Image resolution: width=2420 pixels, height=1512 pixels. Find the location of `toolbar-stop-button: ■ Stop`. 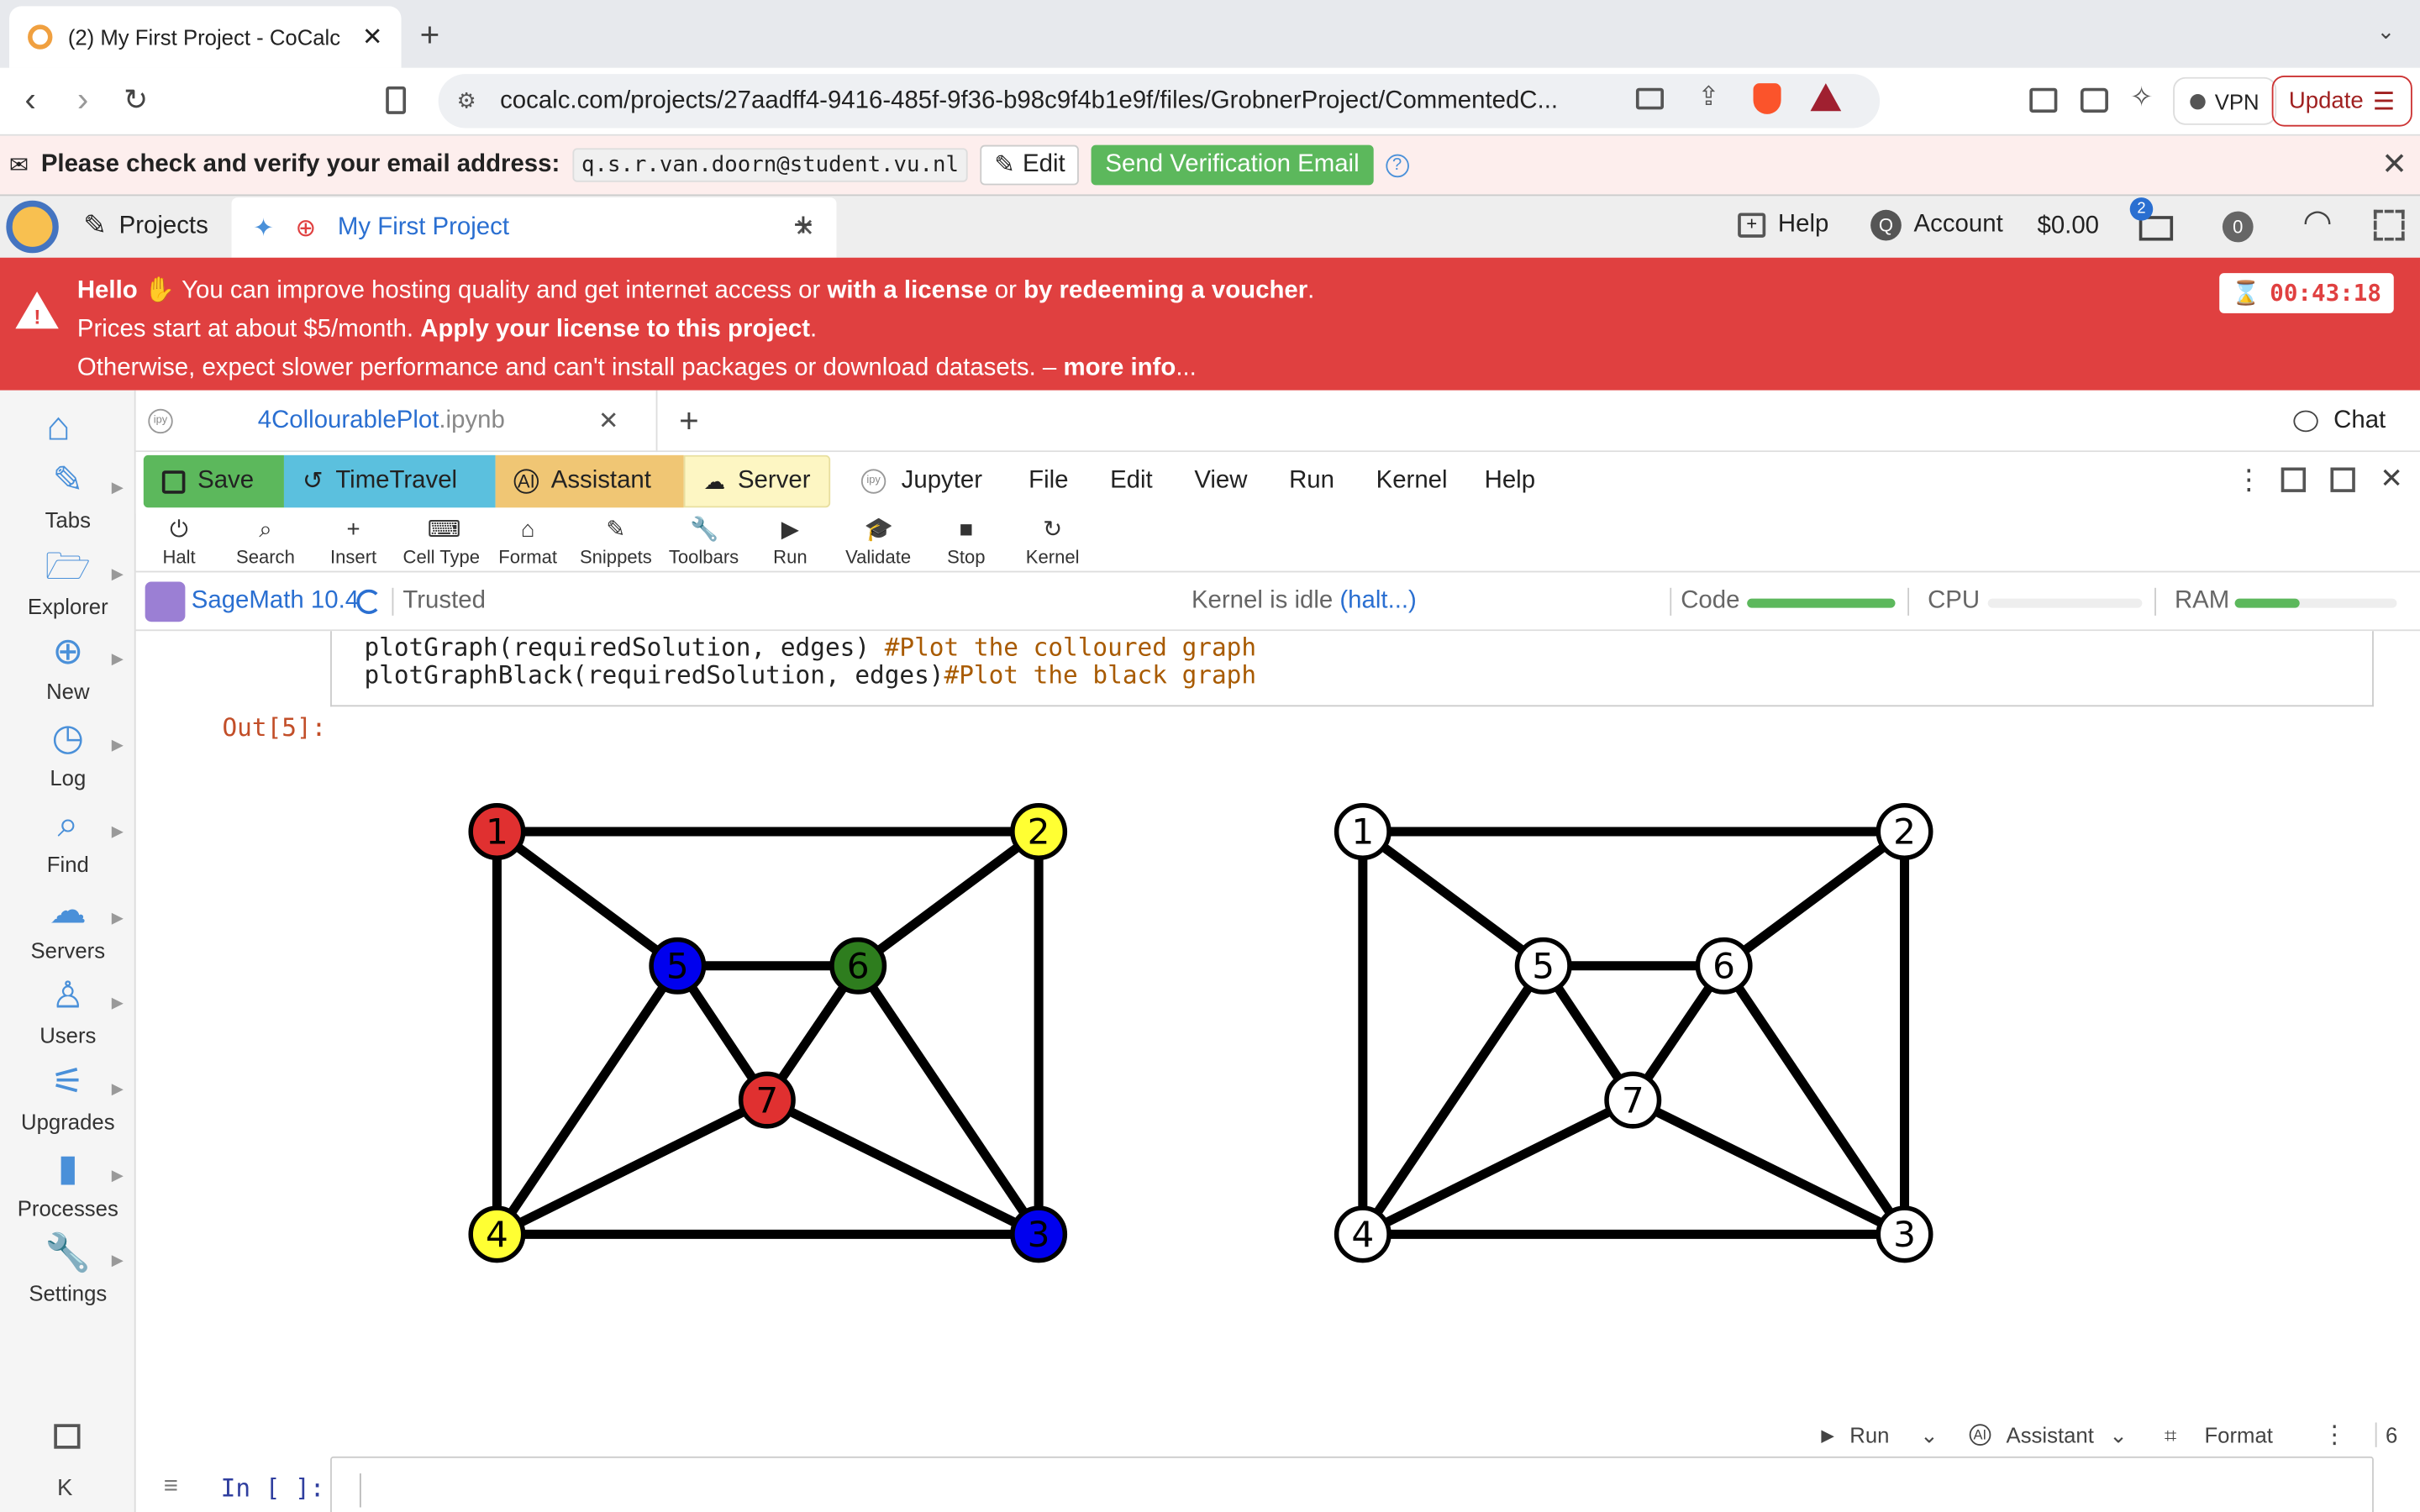

toolbar-stop-button: ■ Stop is located at coordinates (966, 541).